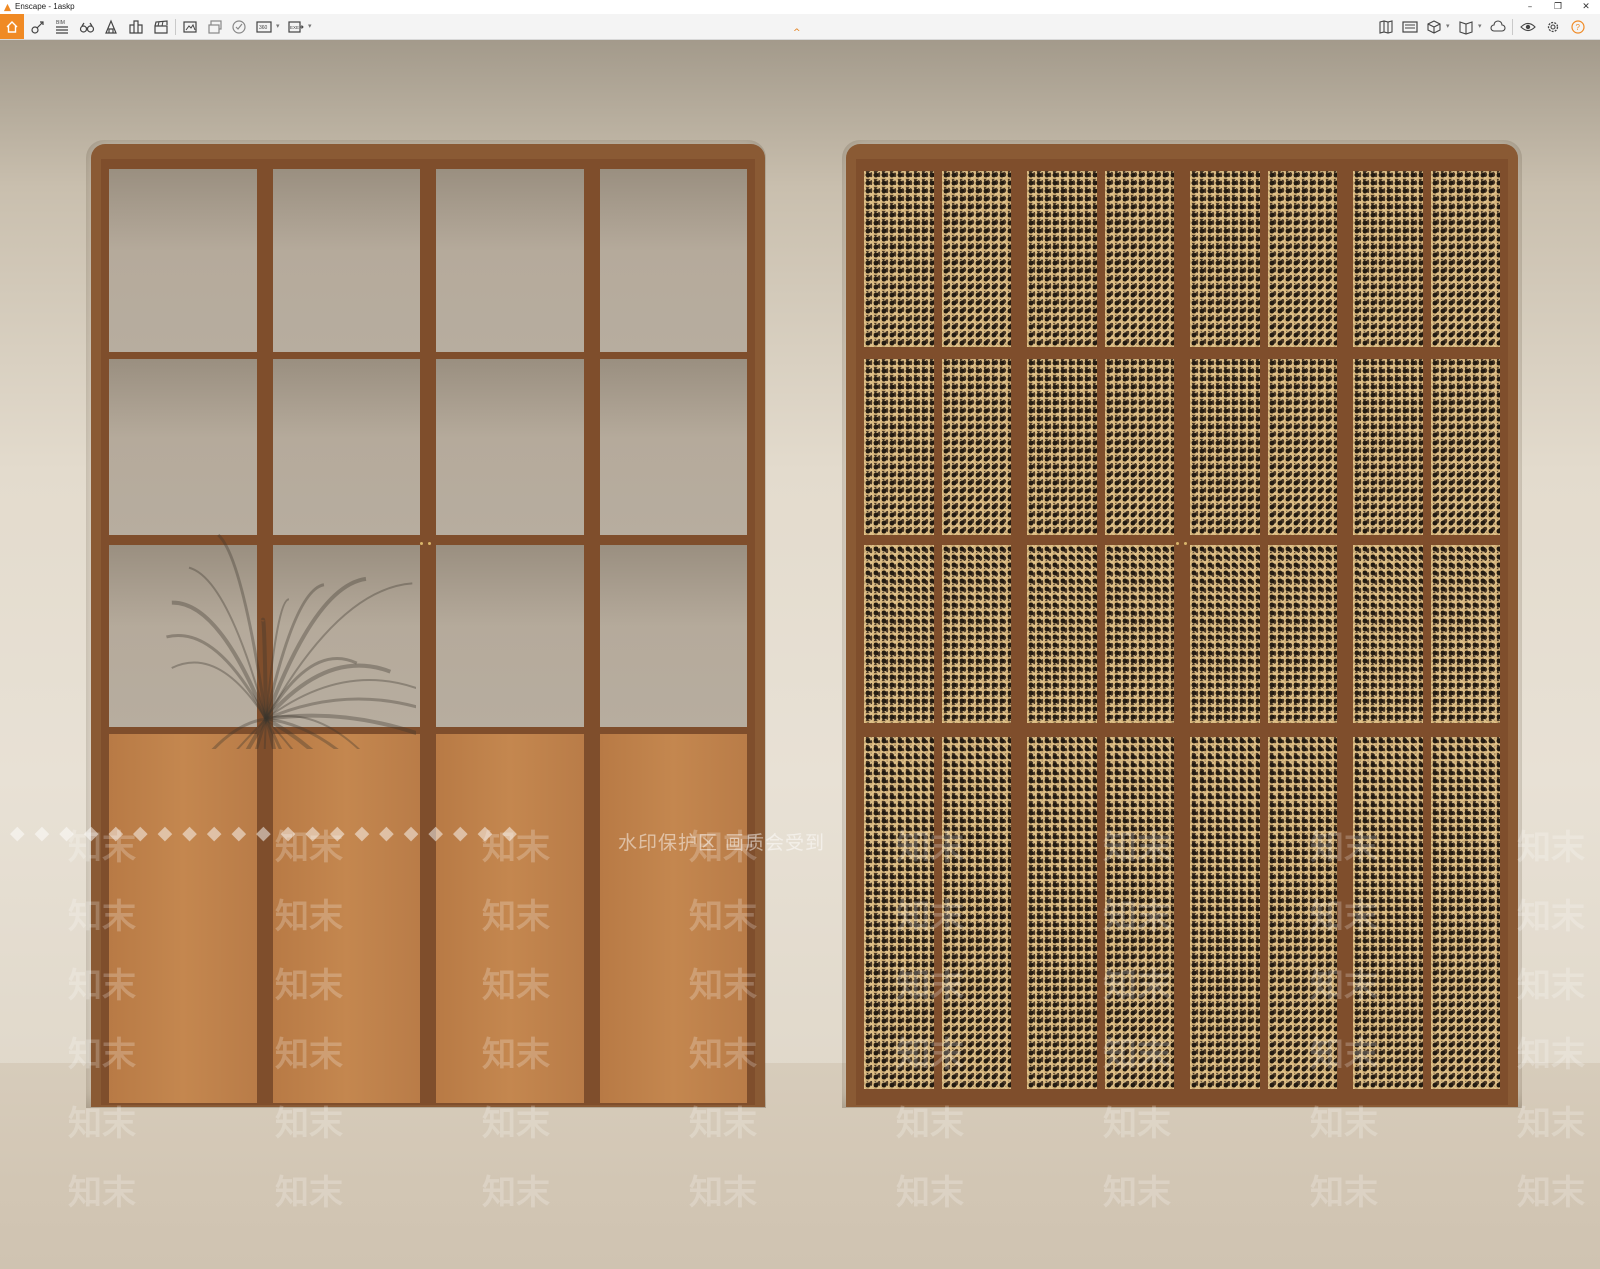 Image resolution: width=1600 pixels, height=1269 pixels. What do you see at coordinates (800, 7) in the screenshot?
I see `title-bar: Enscape - 1askp – ❐ ✕` at bounding box center [800, 7].